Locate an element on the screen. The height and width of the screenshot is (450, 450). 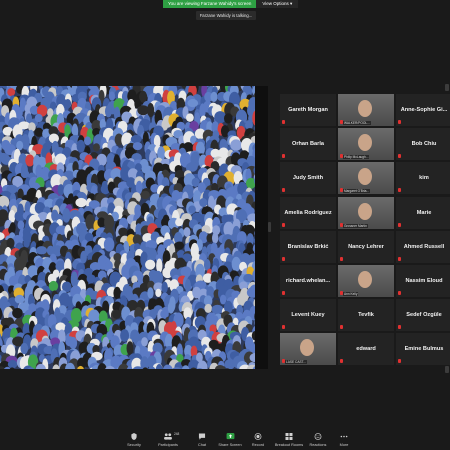
gallery-scroll-down is located at coordinates (447, 369).